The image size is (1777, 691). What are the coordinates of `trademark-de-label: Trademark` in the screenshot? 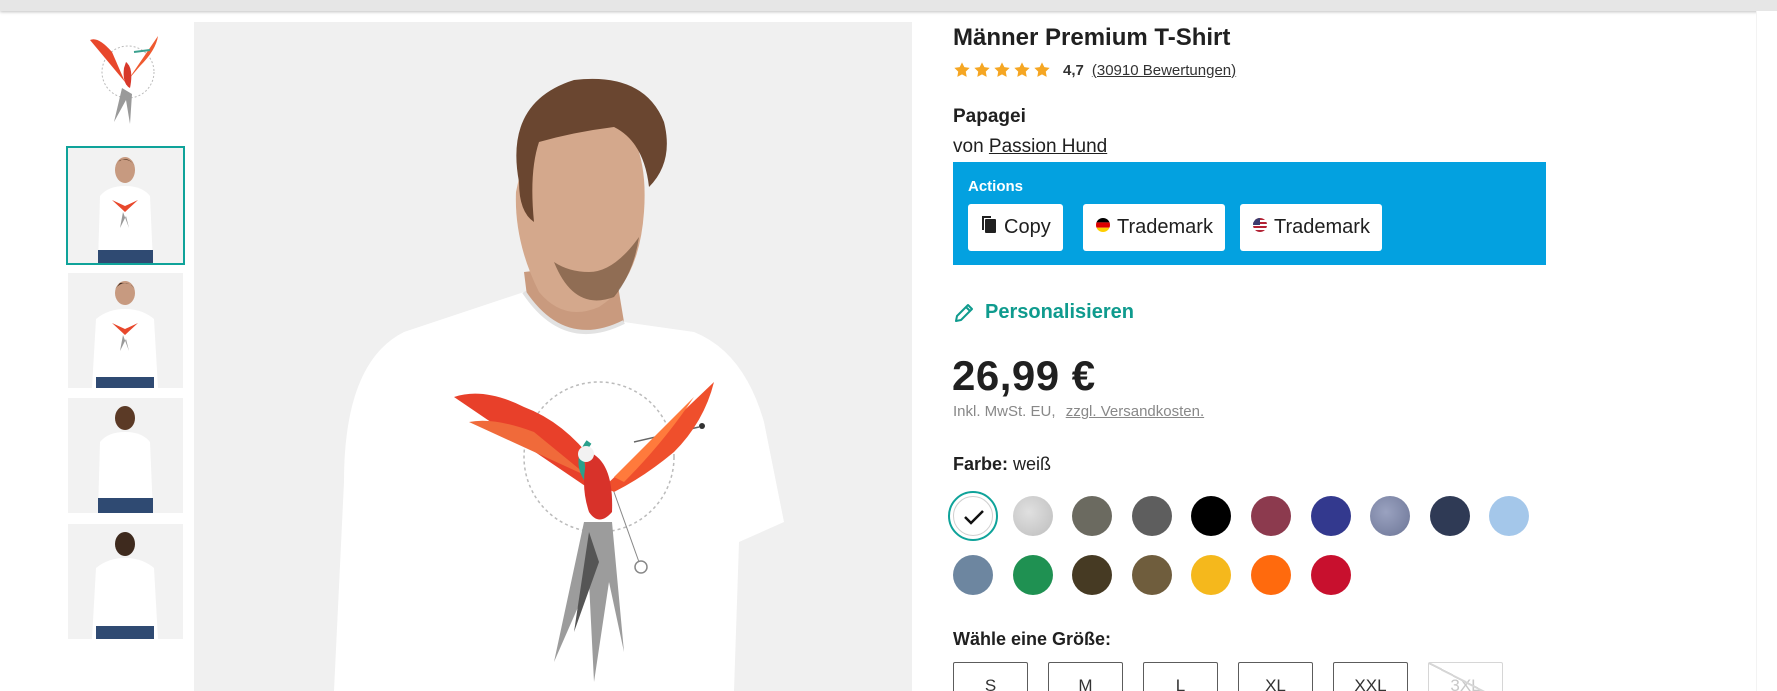 It's located at (1165, 227).